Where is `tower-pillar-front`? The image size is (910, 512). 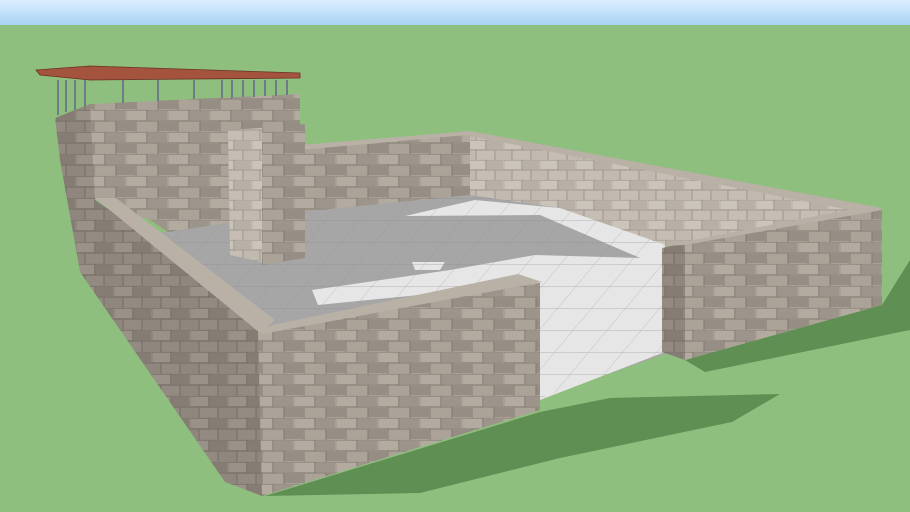 tower-pillar-front is located at coordinates (283, 194).